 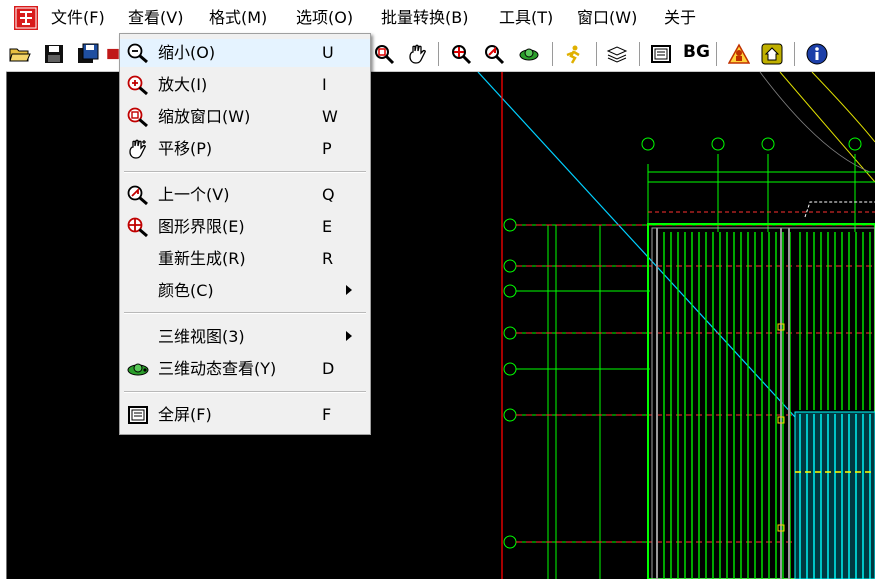 I want to click on 3d-orbit-tool-button, so click(x=529, y=54).